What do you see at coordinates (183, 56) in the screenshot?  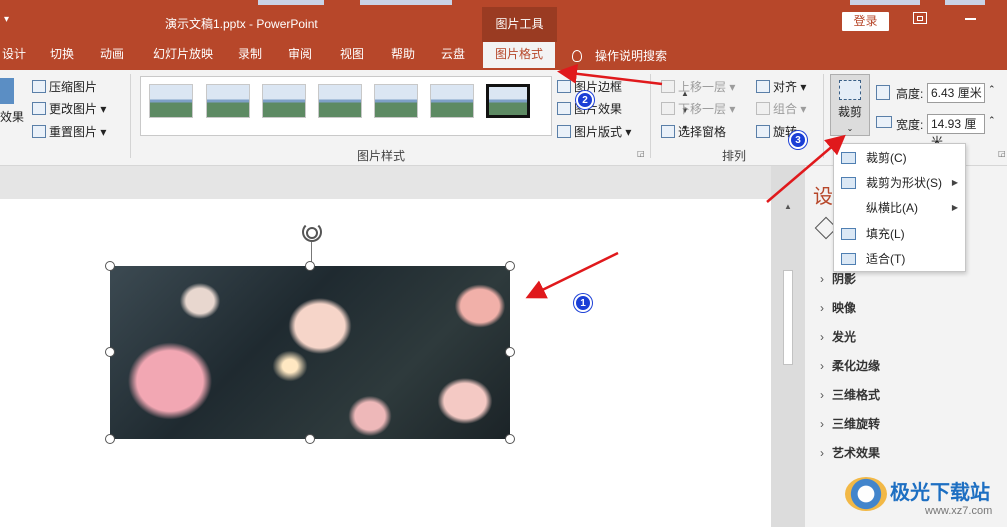 I see `tab-slideshow: 幻灯片放映` at bounding box center [183, 56].